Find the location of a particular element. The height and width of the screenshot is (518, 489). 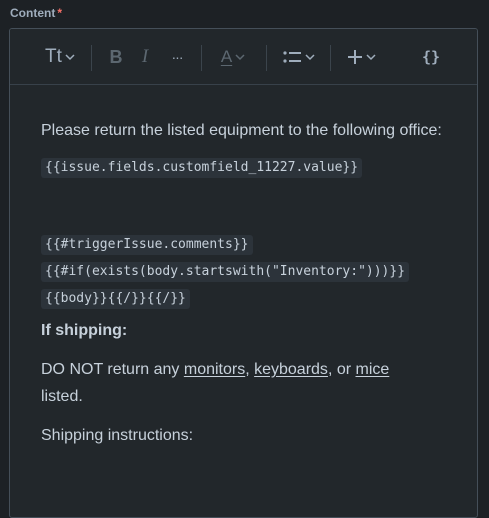

code-line: {{body}}{{/}}{{/}} is located at coordinates (243, 296).